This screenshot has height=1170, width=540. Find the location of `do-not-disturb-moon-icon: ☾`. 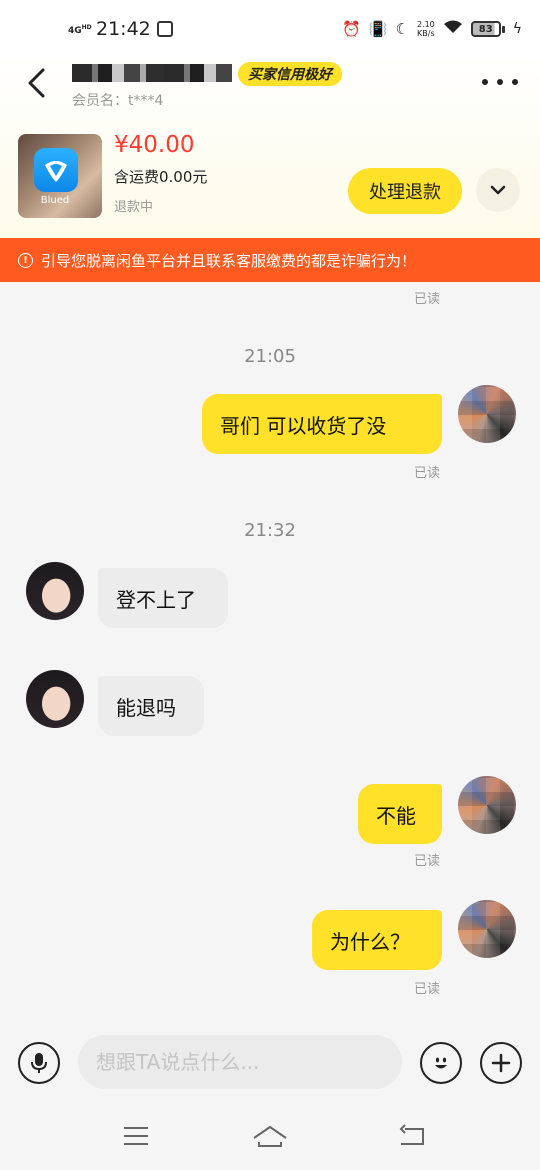

do-not-disturb-moon-icon: ☾ is located at coordinates (402, 29).